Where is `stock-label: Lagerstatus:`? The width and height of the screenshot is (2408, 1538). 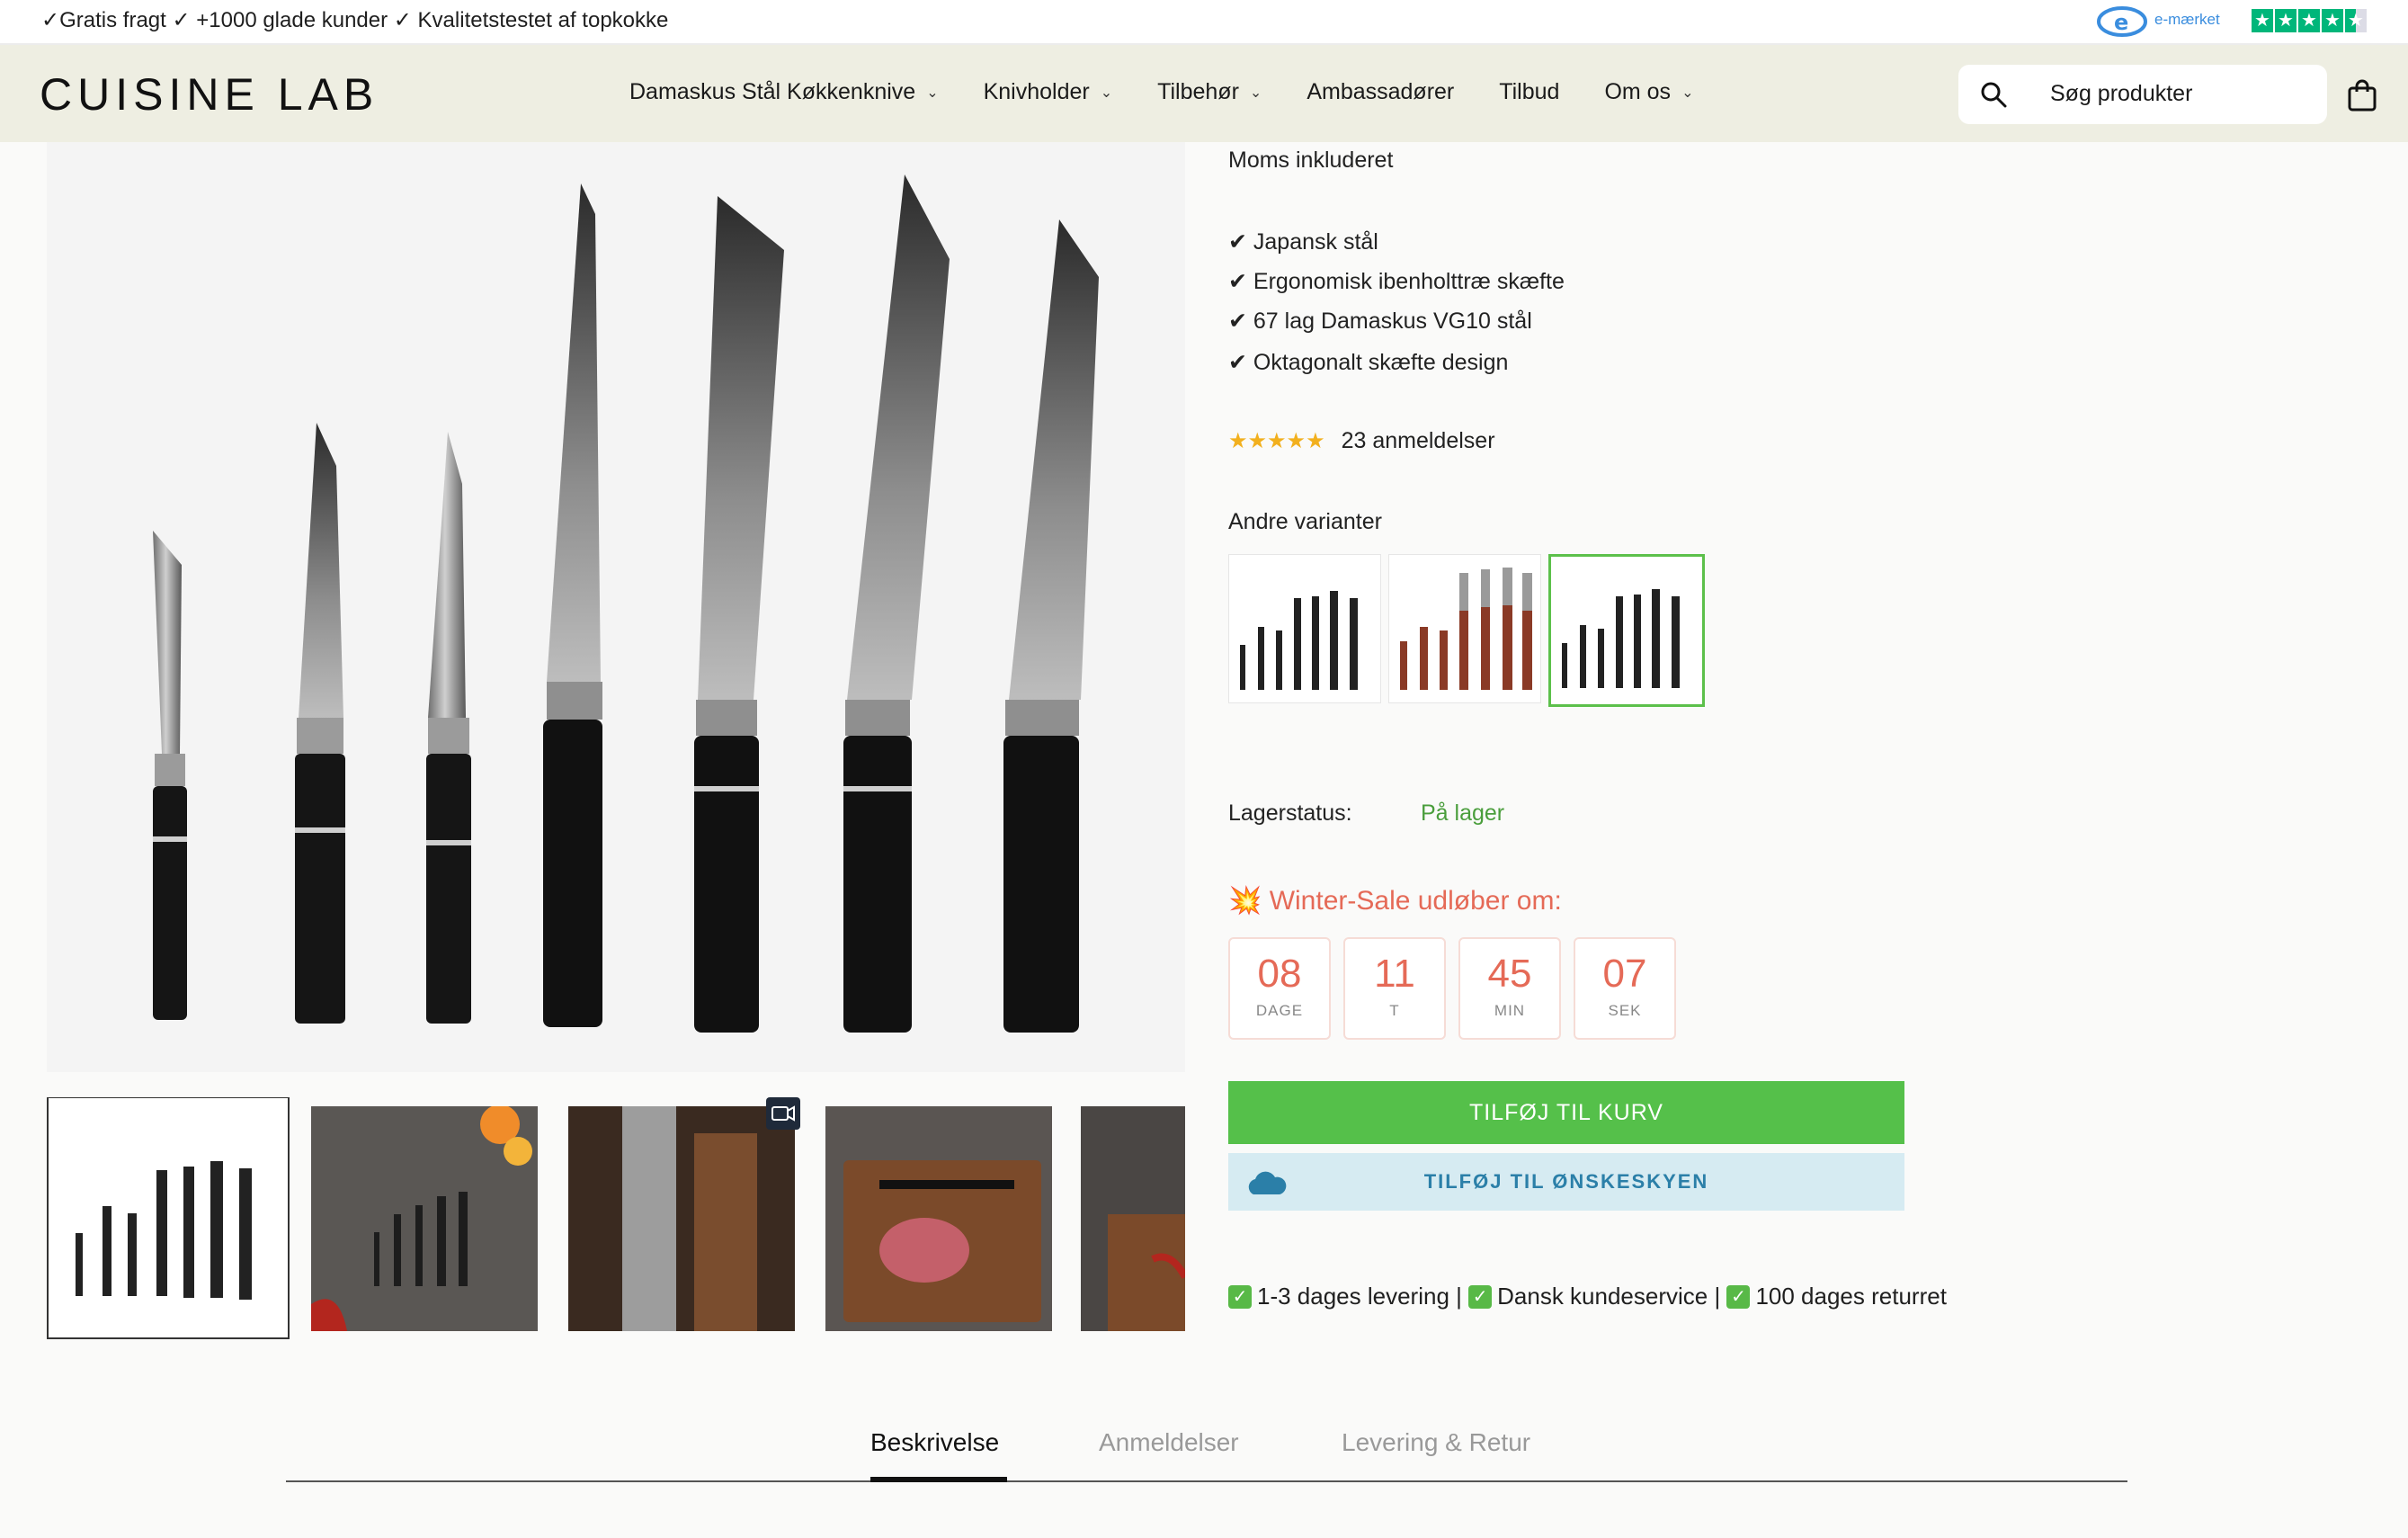
stock-label: Lagerstatus: is located at coordinates (1290, 813).